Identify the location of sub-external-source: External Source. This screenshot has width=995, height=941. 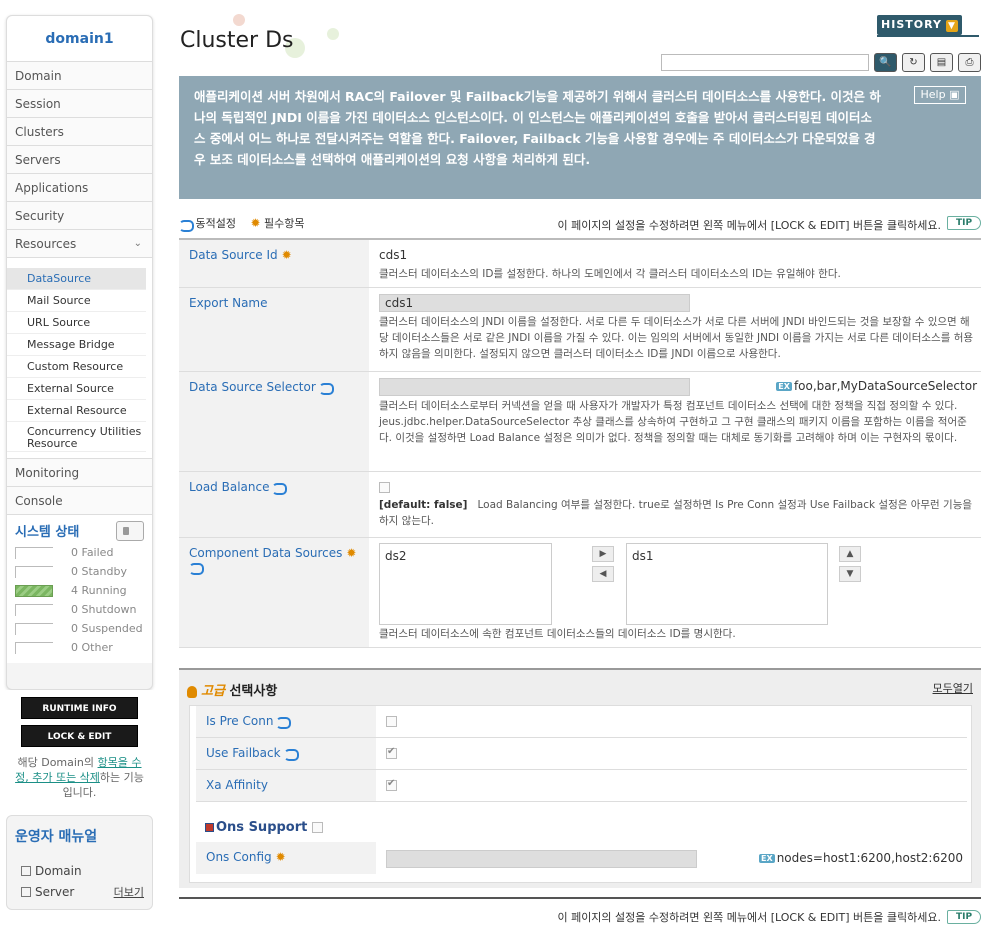
(76, 389).